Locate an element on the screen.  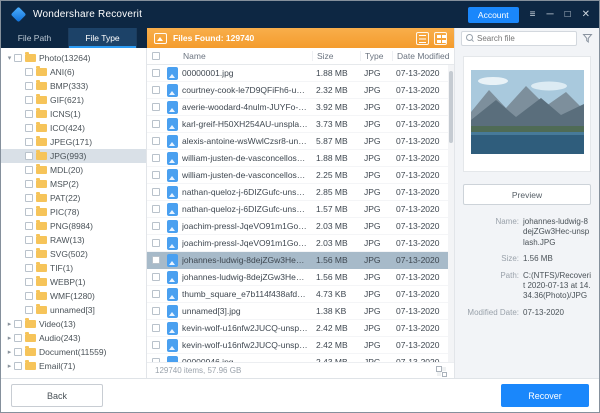
tree-item: BMP(333) is located at coordinates (73, 86).